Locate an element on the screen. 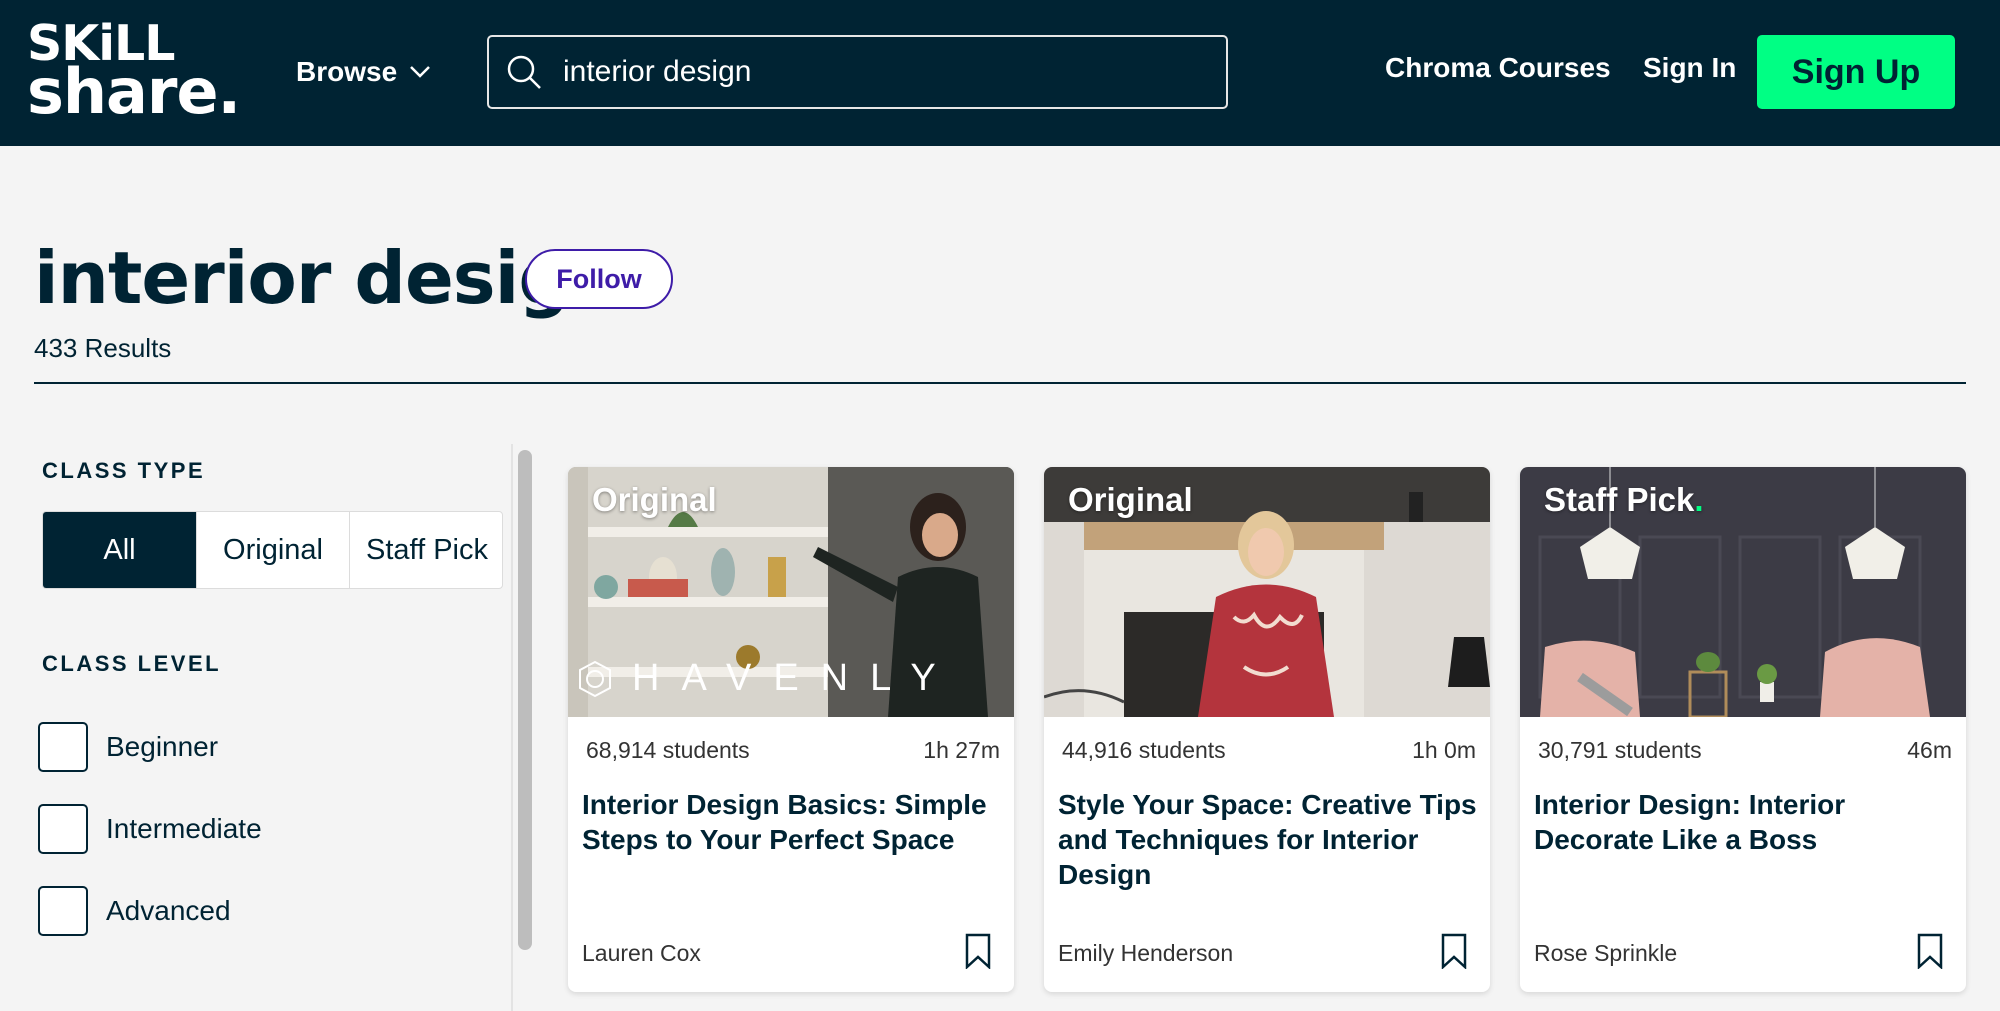 The image size is (2000, 1011). havenly-wordmark: HAVENLY is located at coordinates (795, 678).